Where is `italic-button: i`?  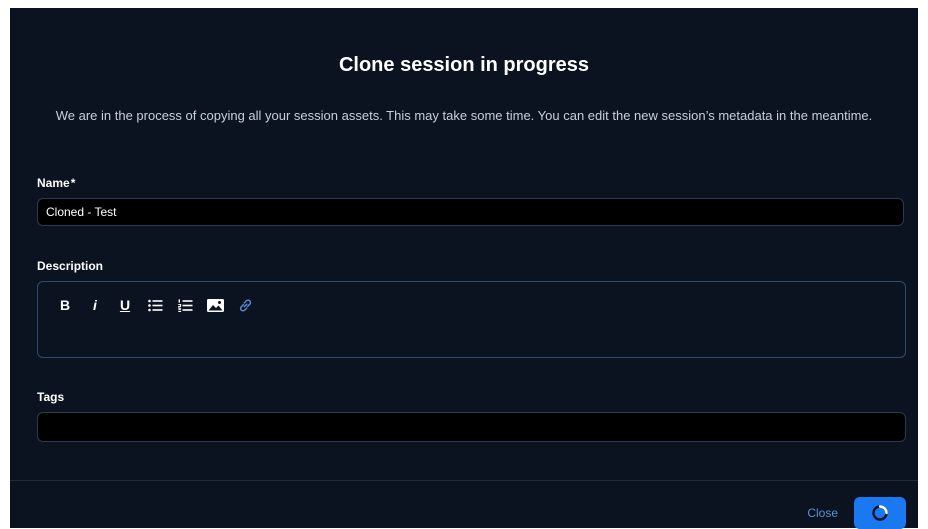
italic-button: i is located at coordinates (95, 305).